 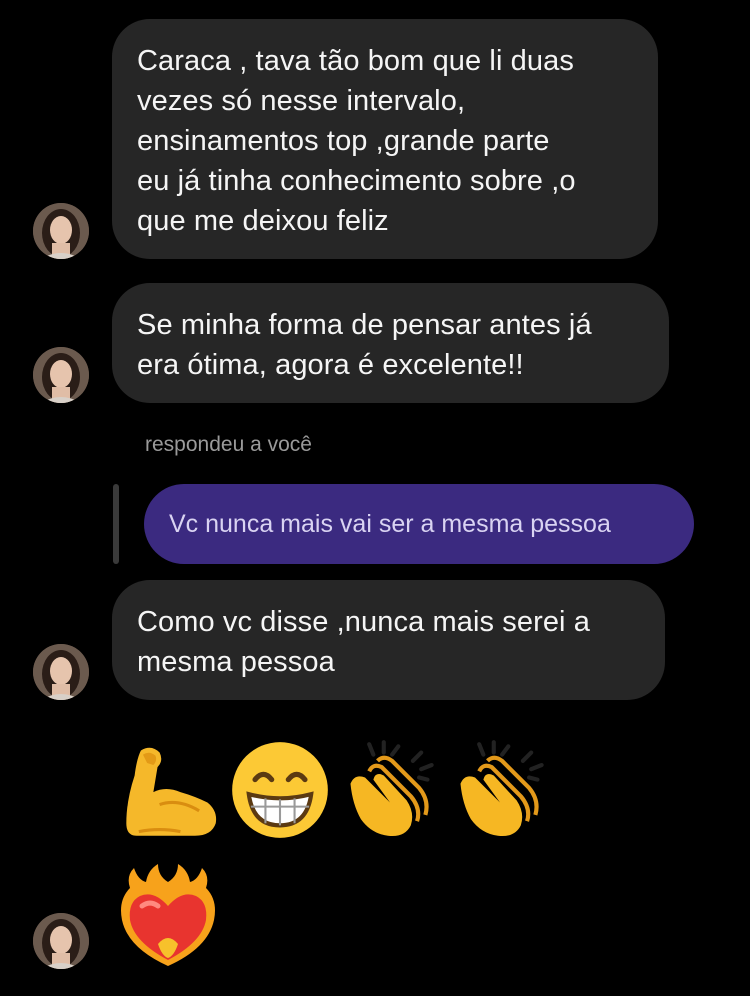 What do you see at coordinates (301, 101) in the screenshot?
I see `message-line: vezes só nesse intervalo,` at bounding box center [301, 101].